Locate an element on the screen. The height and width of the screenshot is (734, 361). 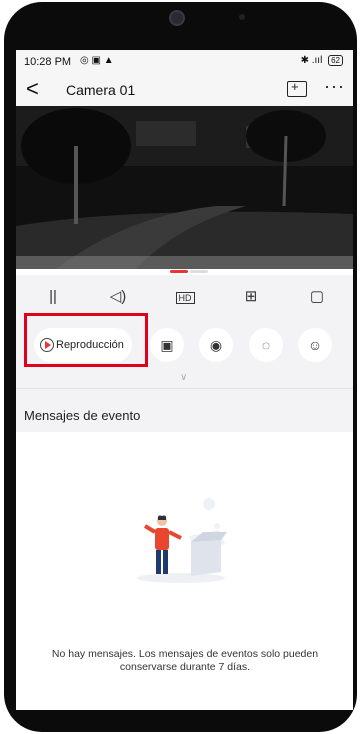
status-left-icons: ◎ ▣ ▲ is located at coordinates (97, 60).